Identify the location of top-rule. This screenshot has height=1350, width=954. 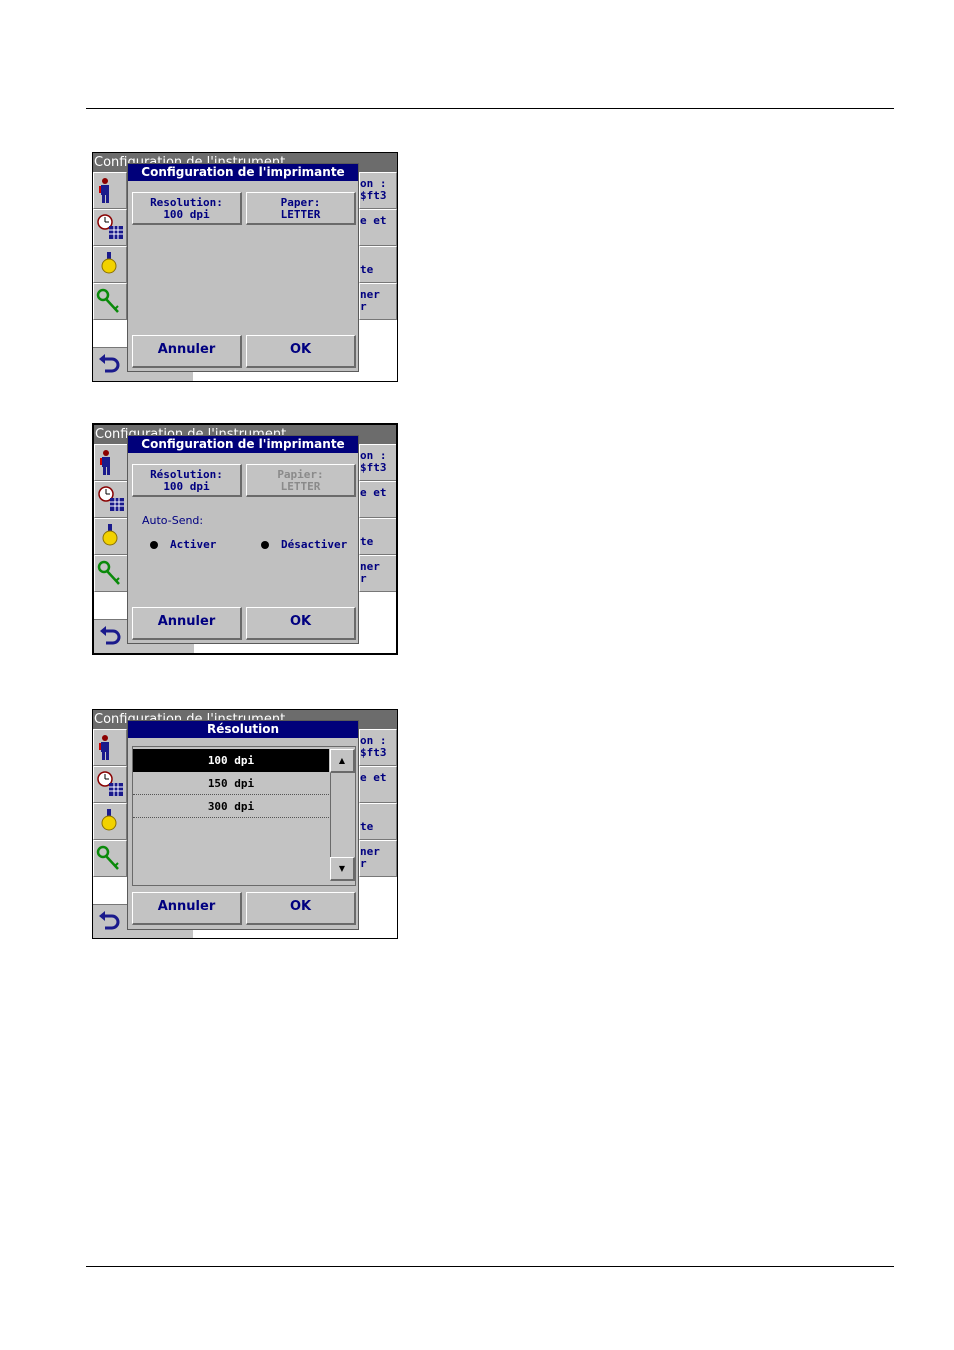
(490, 108).